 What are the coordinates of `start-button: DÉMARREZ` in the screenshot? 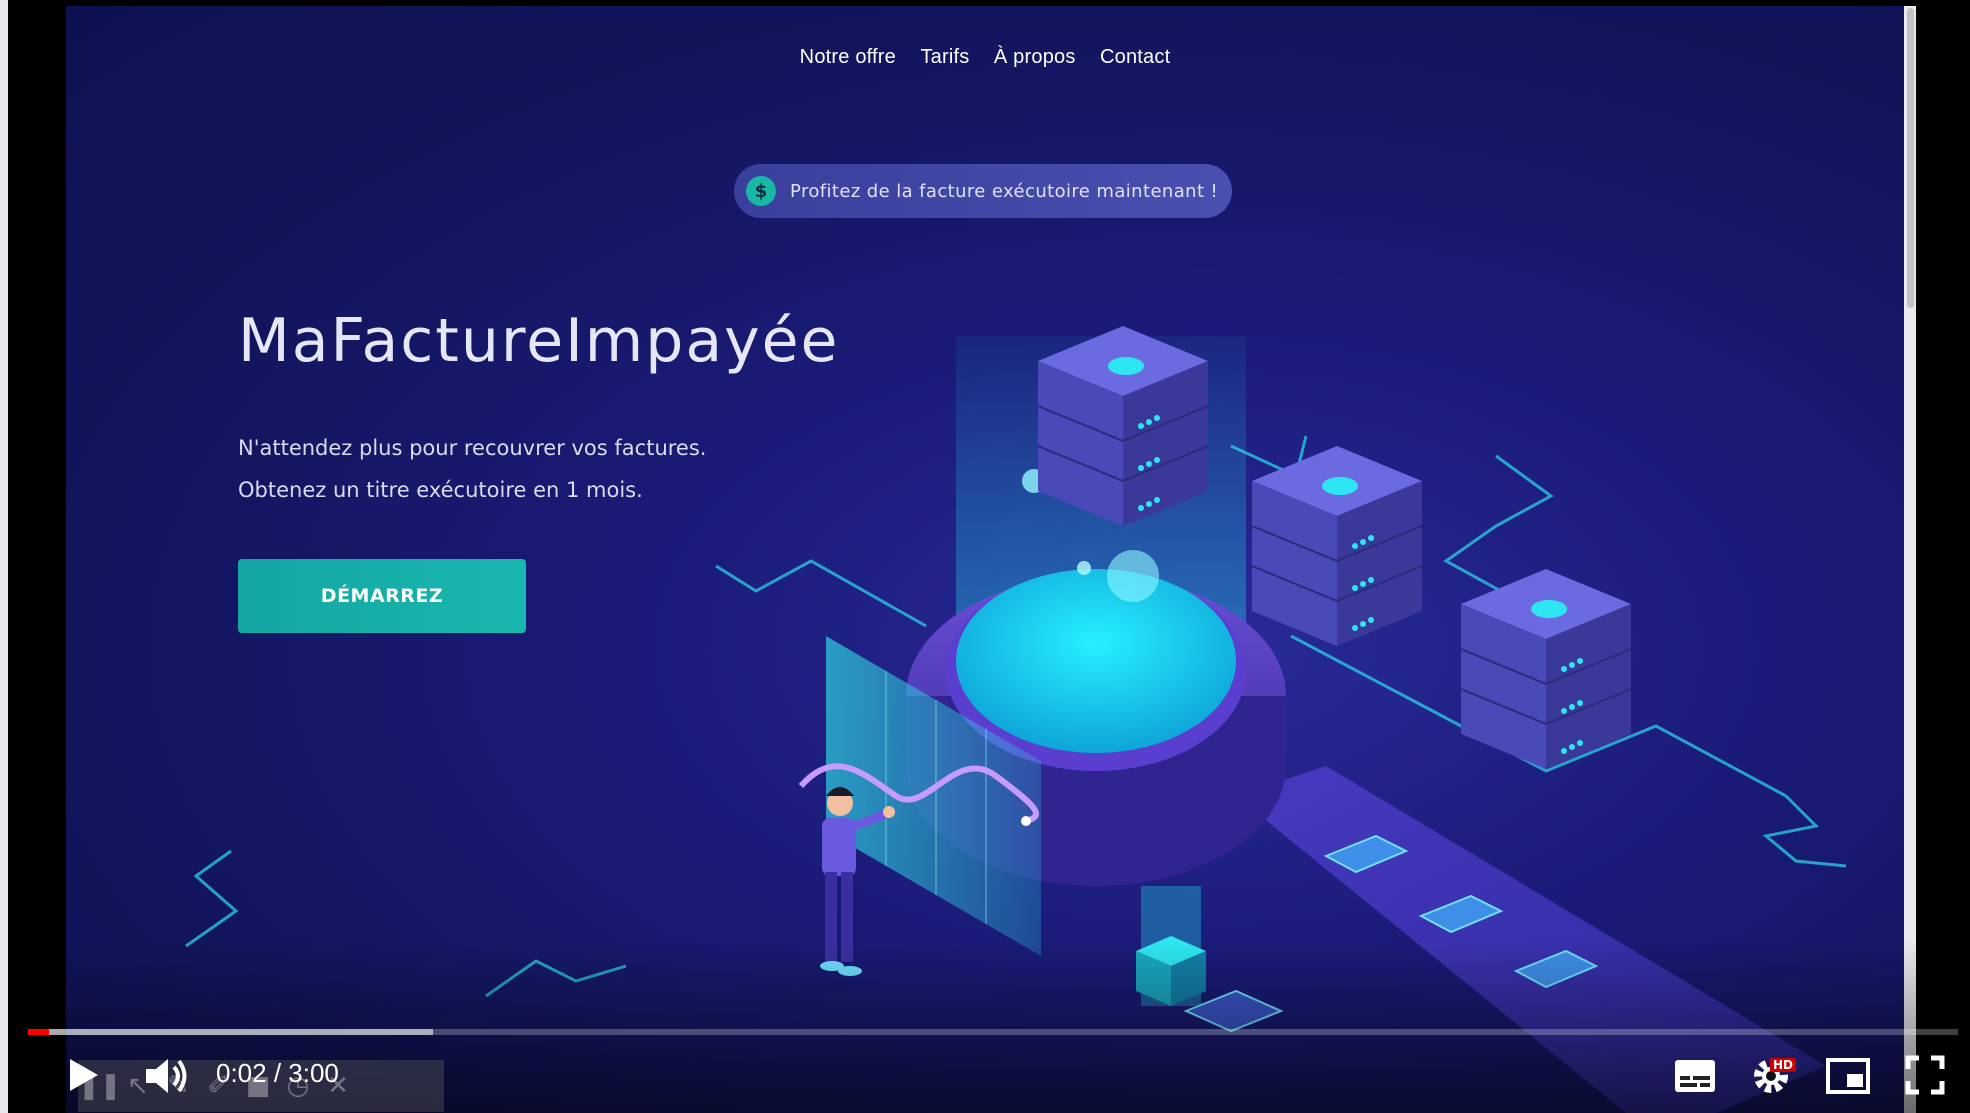 It's located at (382, 596).